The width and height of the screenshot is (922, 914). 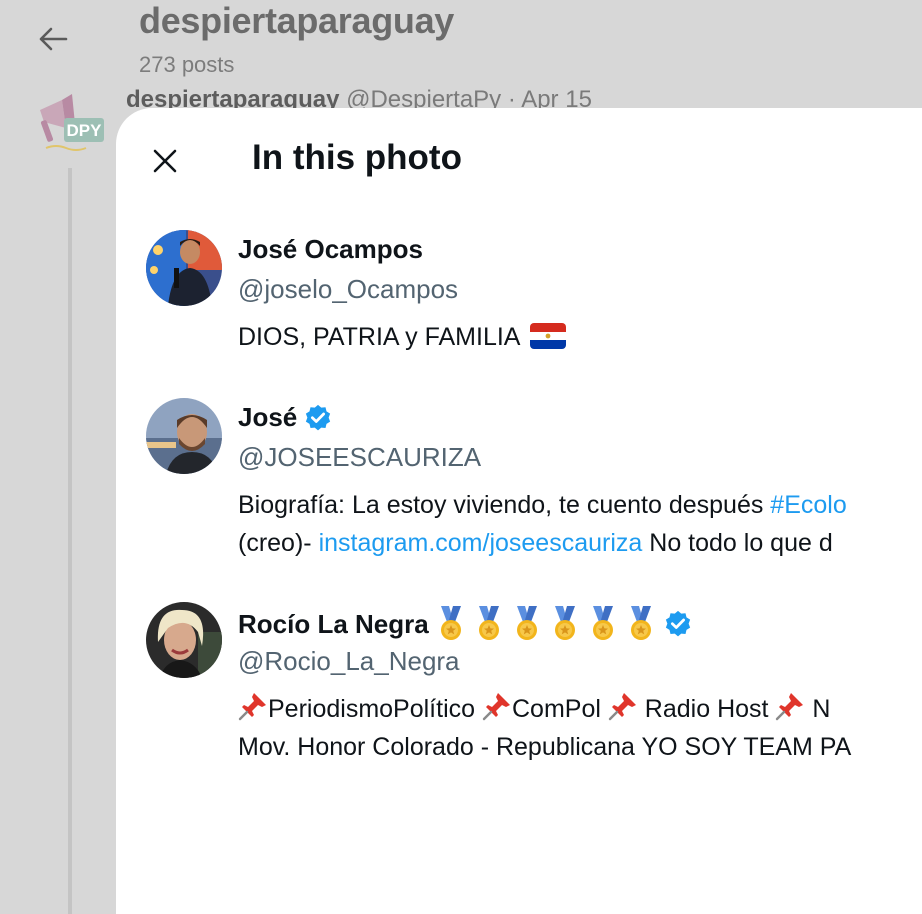 I want to click on person-name: José, so click(x=285, y=417).